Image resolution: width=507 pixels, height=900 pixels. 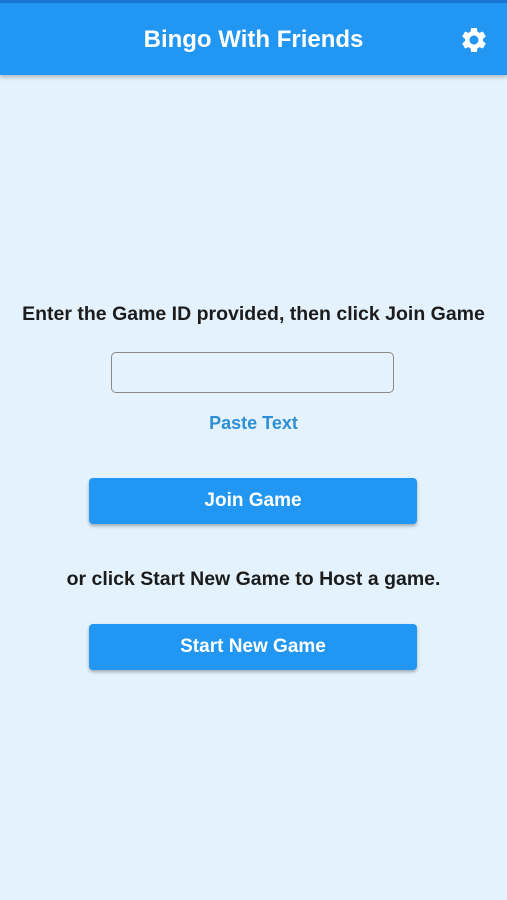 What do you see at coordinates (253, 647) in the screenshot?
I see `start-new-game-button: Start New Game` at bounding box center [253, 647].